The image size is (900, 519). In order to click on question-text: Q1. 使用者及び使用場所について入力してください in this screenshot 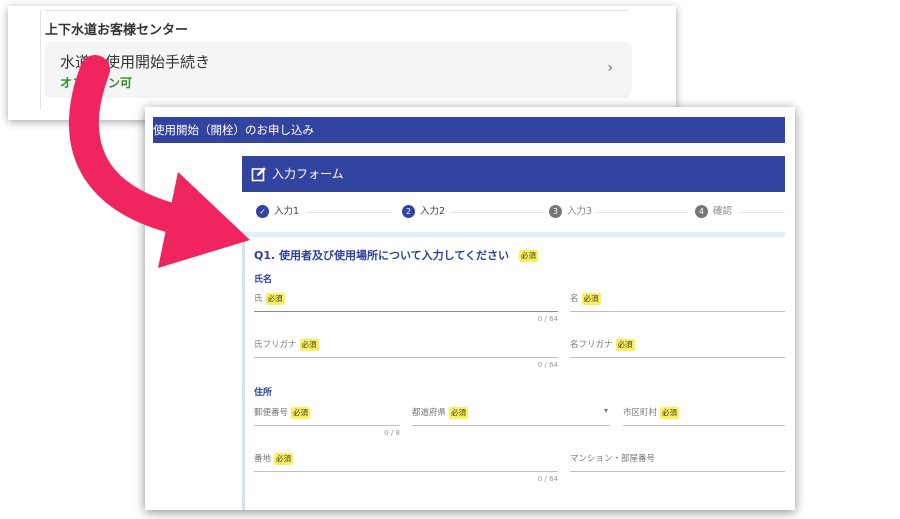, I will do `click(382, 255)`.